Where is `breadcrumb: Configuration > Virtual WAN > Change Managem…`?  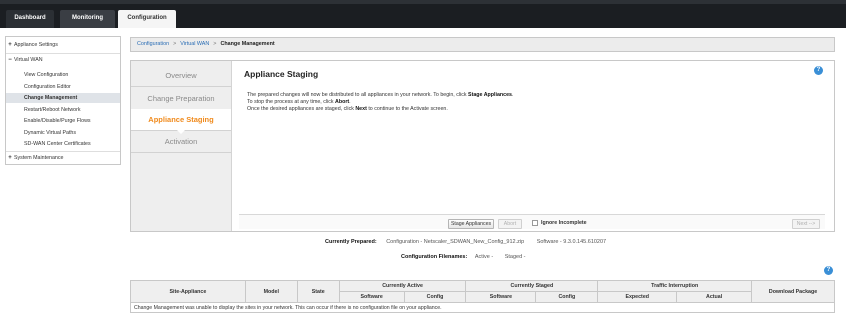 breadcrumb: Configuration > Virtual WAN > Change Managem… is located at coordinates (482, 44).